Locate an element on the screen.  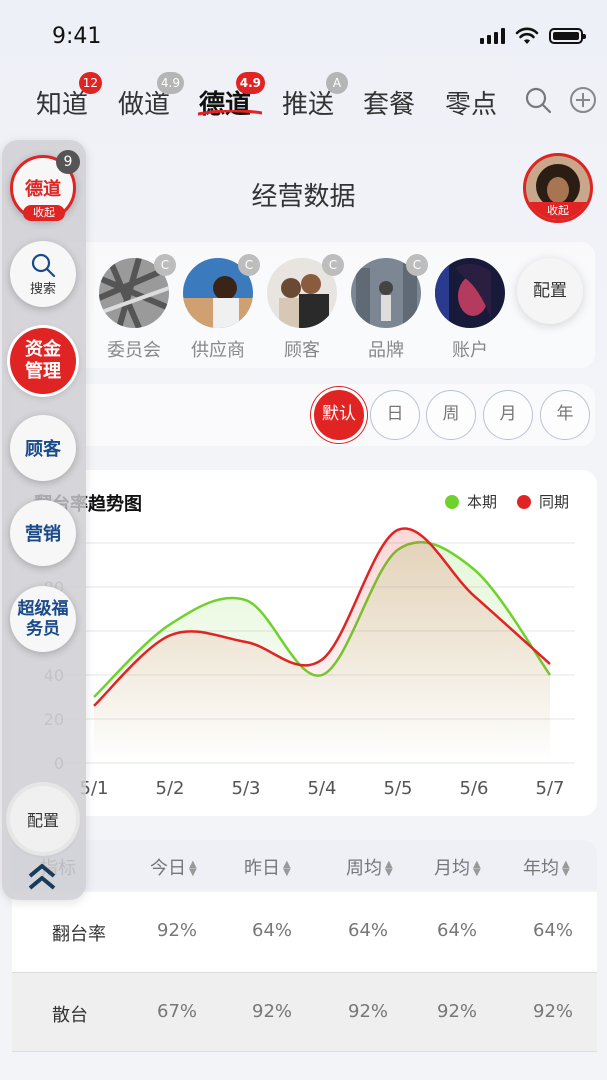
table-row: 散台 67% 92% 92% 92% 92% is located at coordinates (304, 1012).